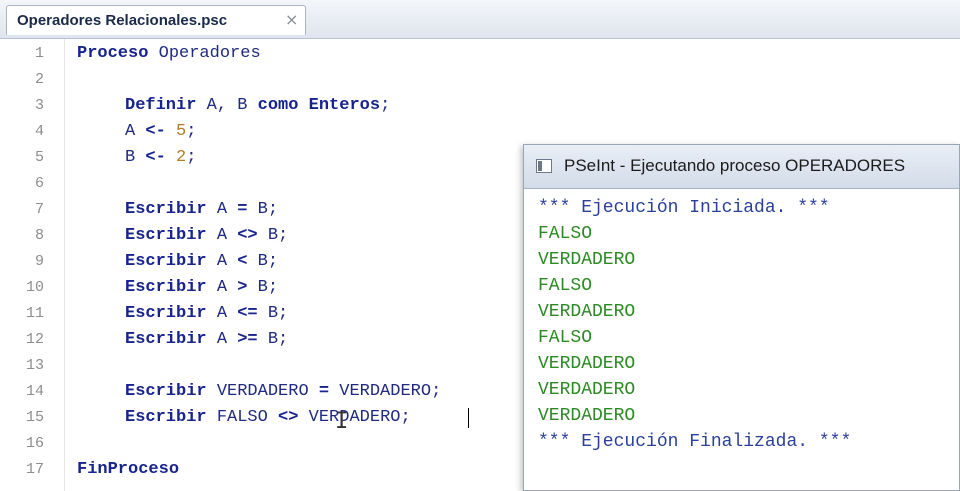  What do you see at coordinates (319, 105) in the screenshot?
I see `token: como Enteros` at bounding box center [319, 105].